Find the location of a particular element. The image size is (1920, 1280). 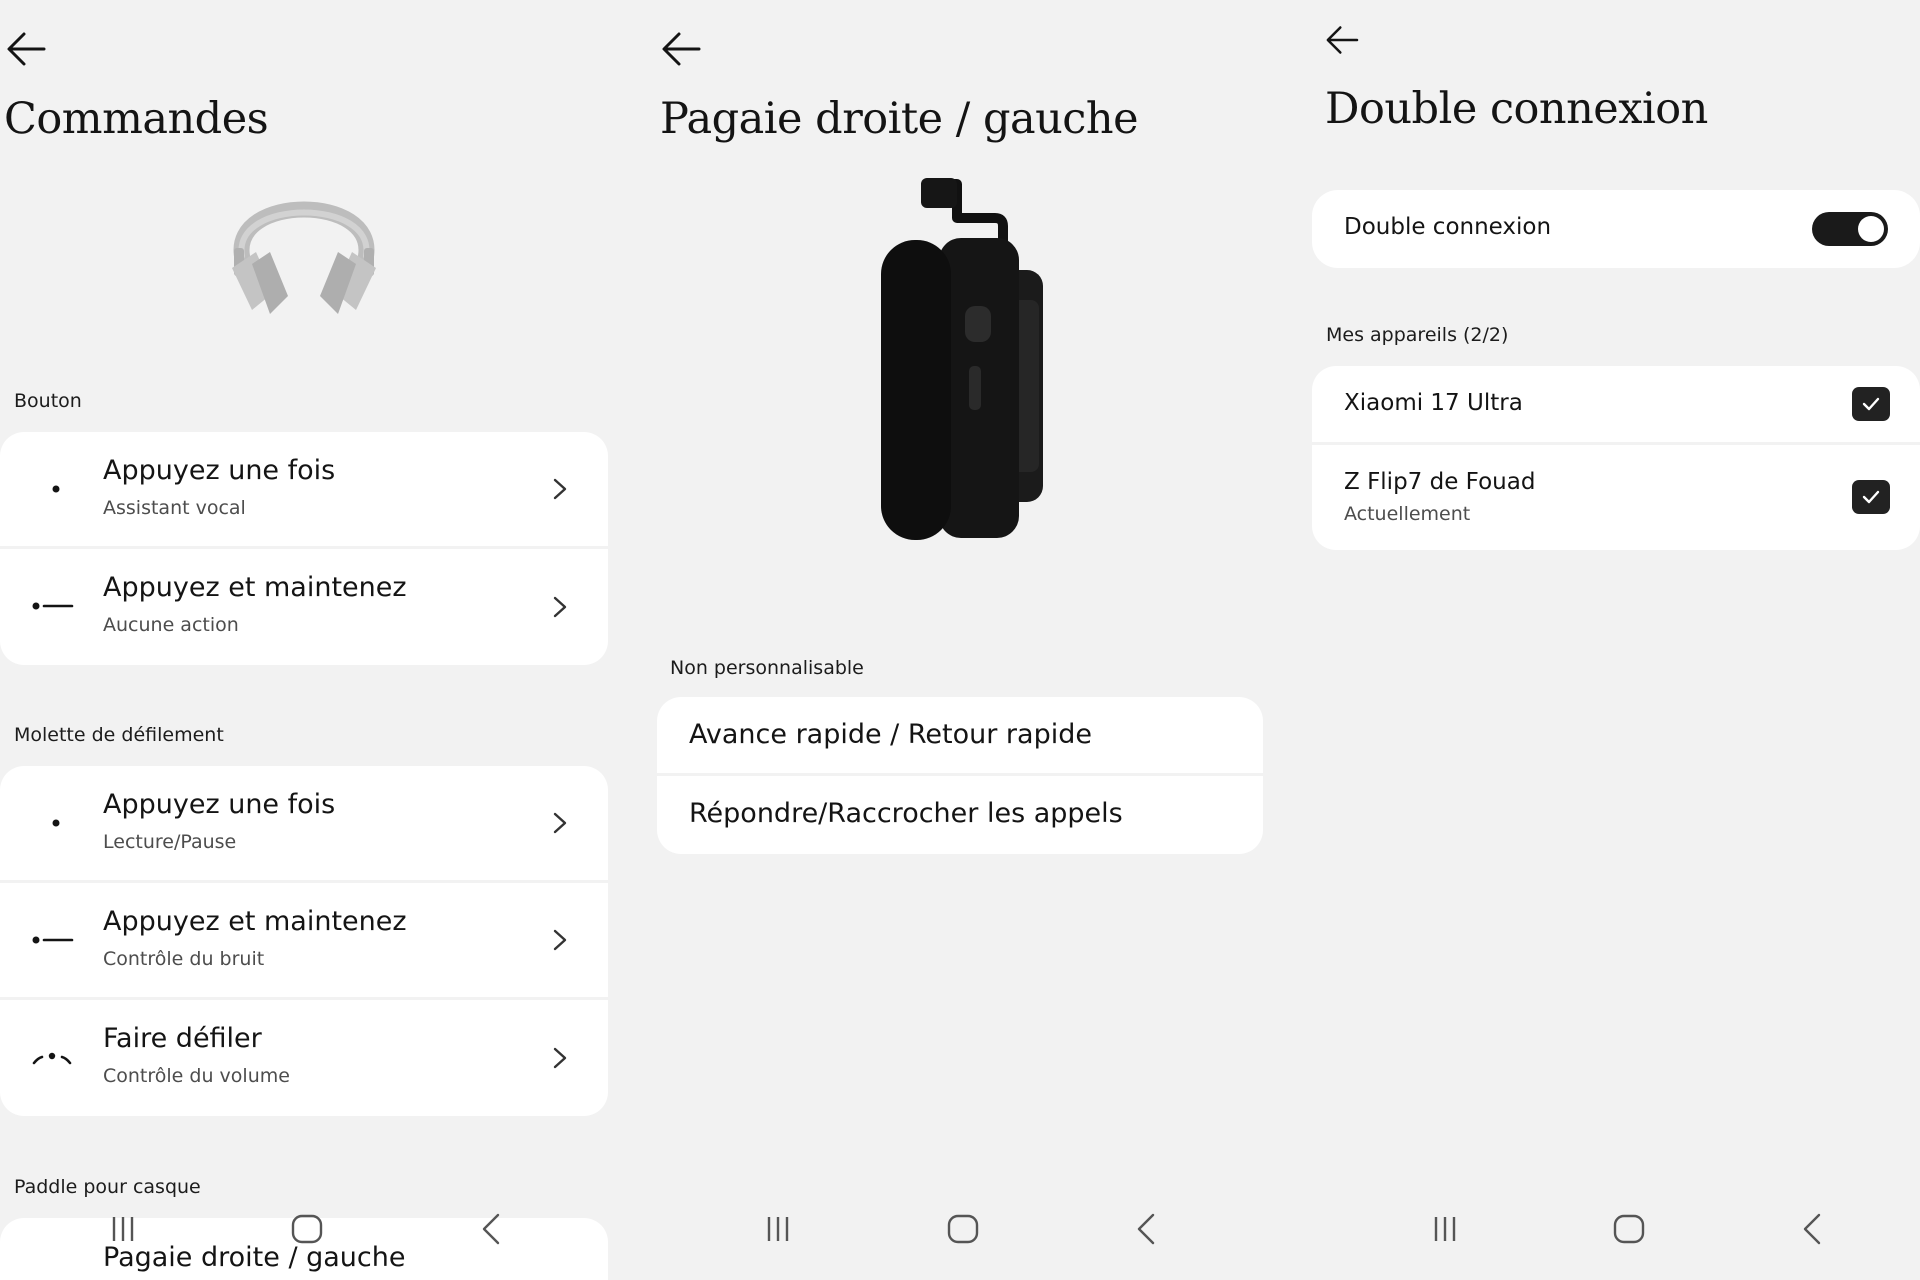

row-subtitle: Contrôle du bruit is located at coordinates (184, 959).